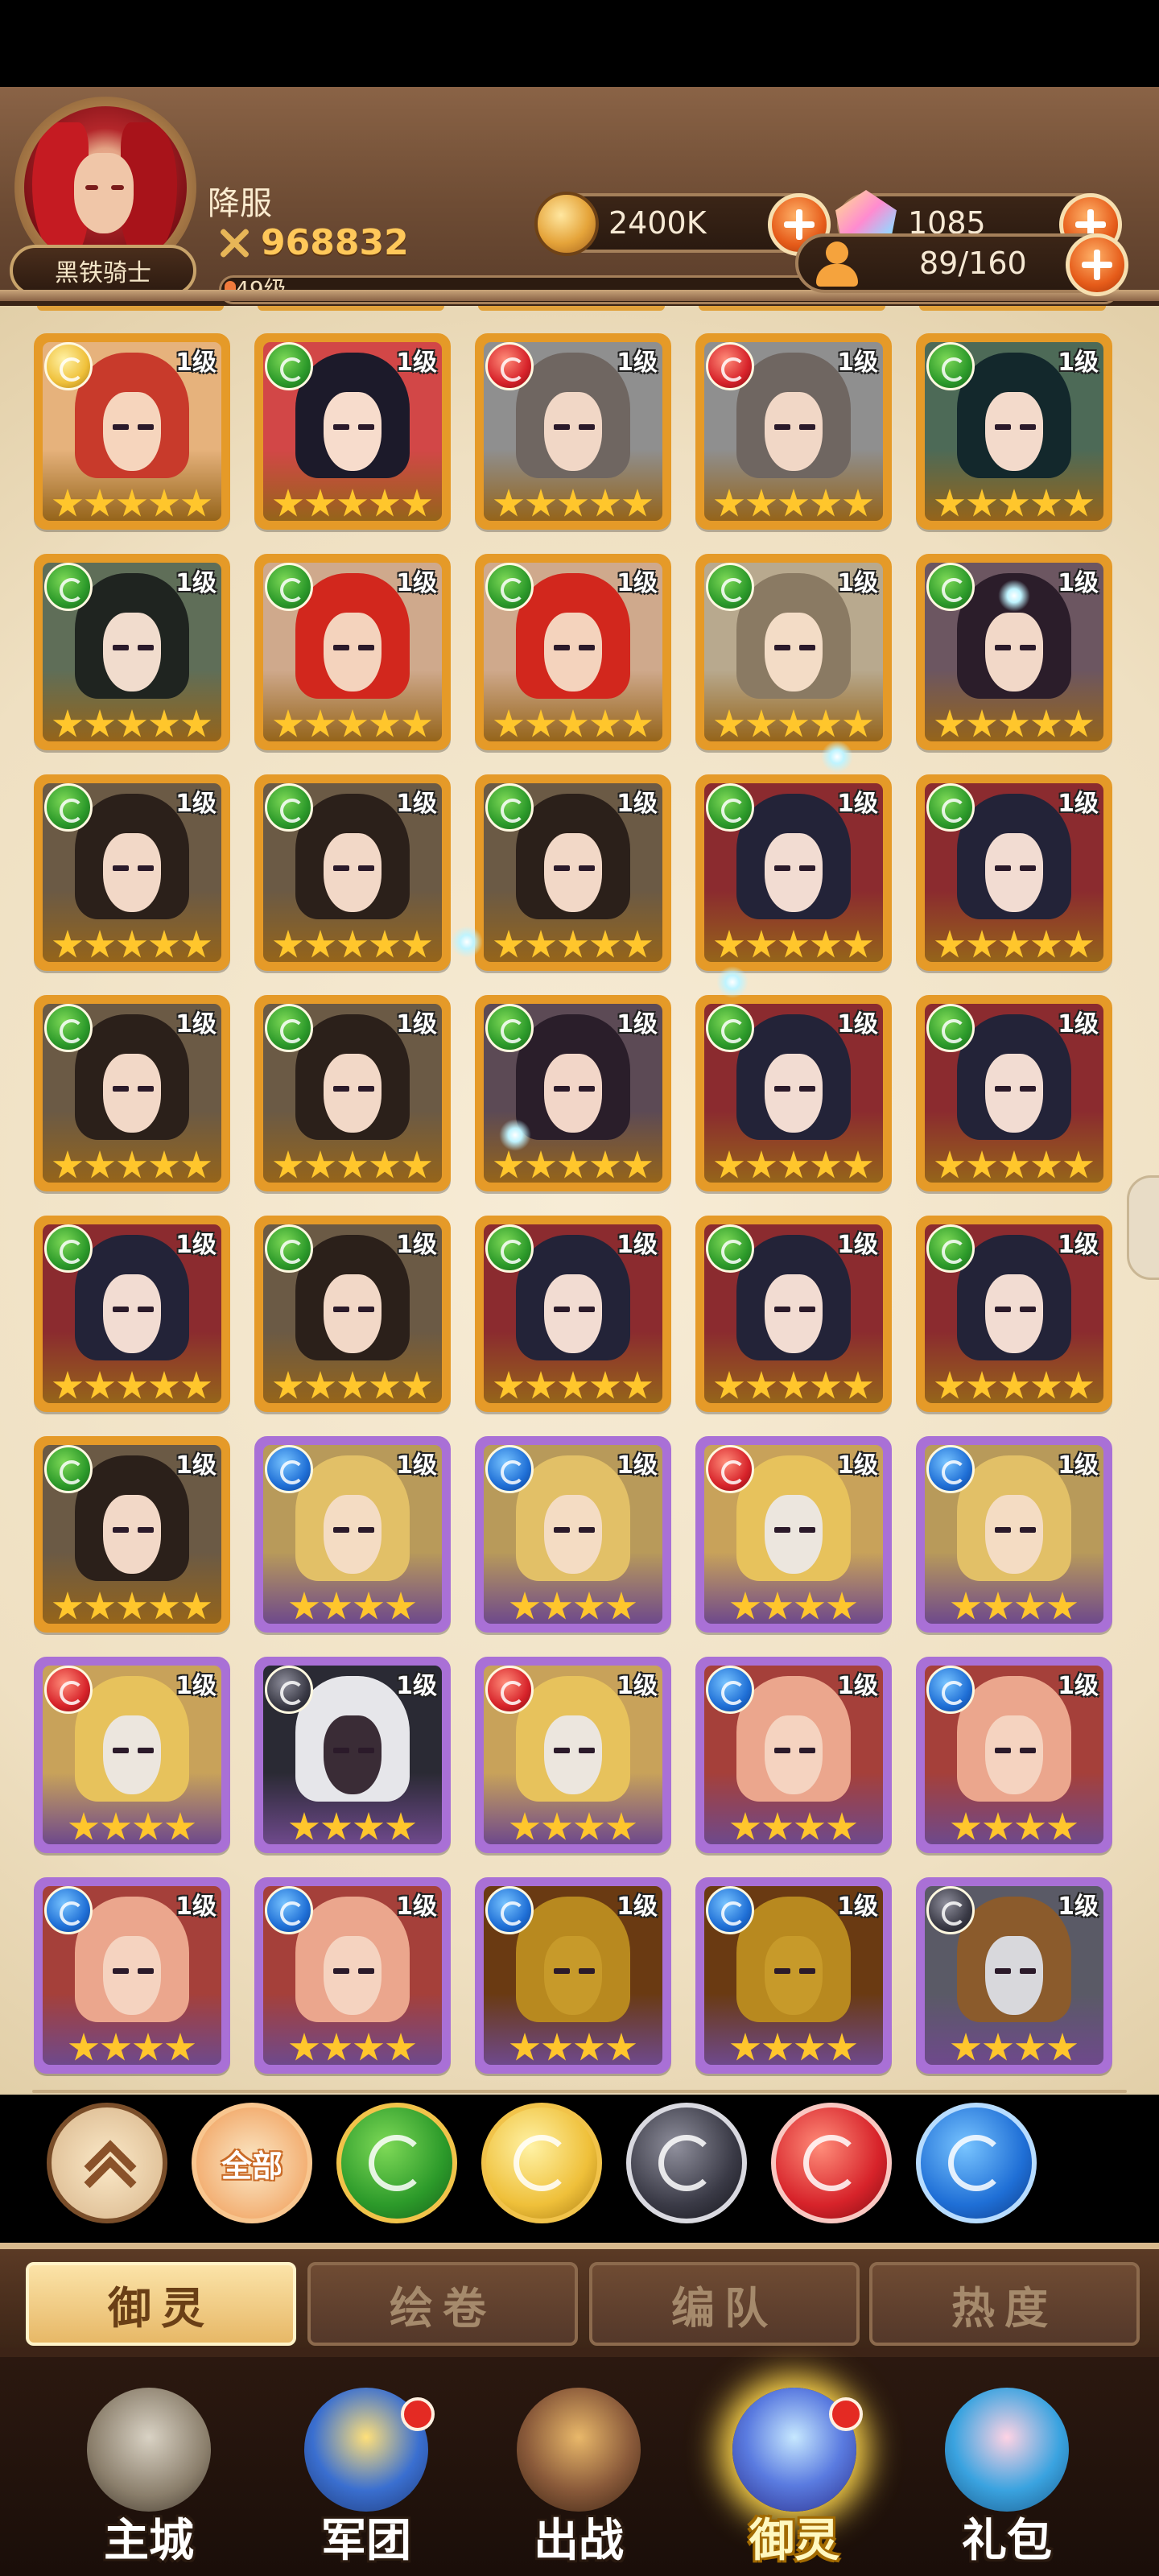  Describe the element at coordinates (794, 2479) in the screenshot. I see `nav-yuling: 御灵` at that location.